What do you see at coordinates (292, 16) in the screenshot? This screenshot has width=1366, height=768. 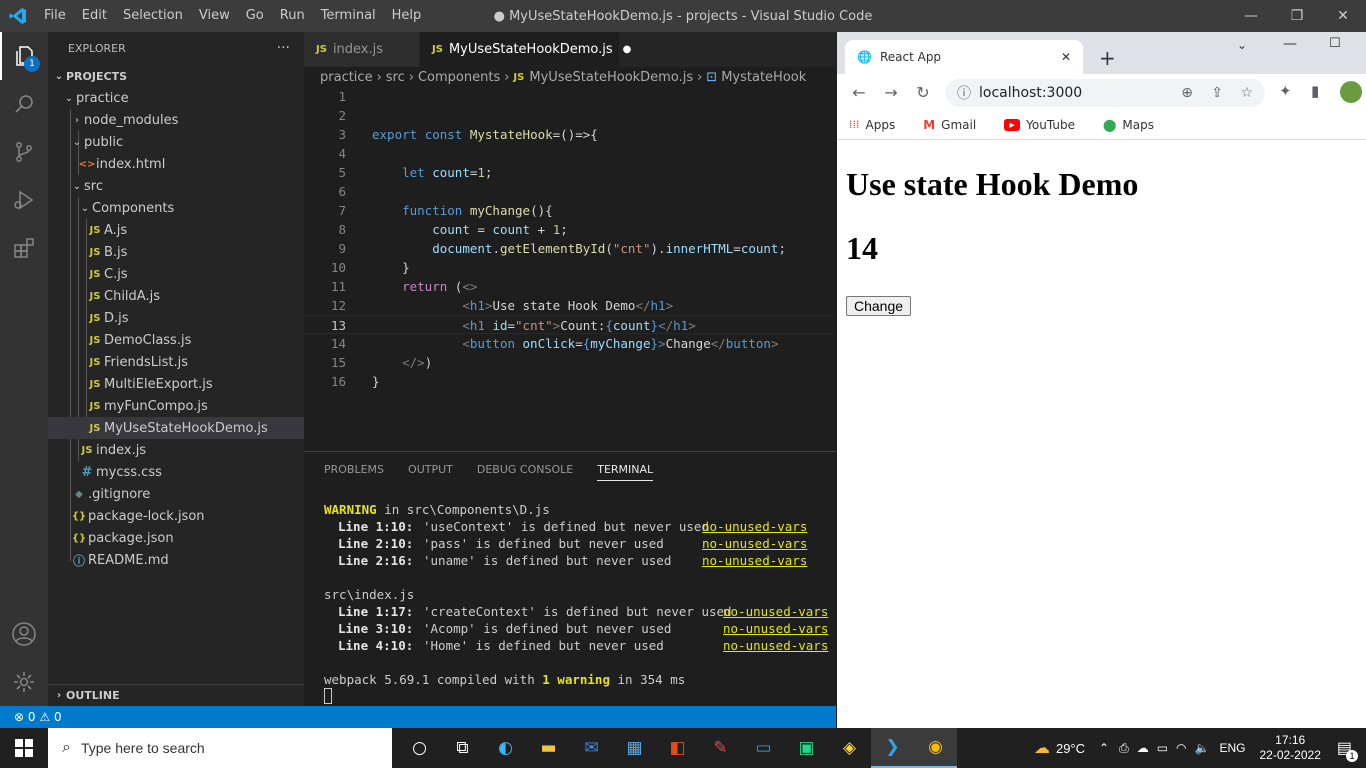 I see `menu-run: Run` at bounding box center [292, 16].